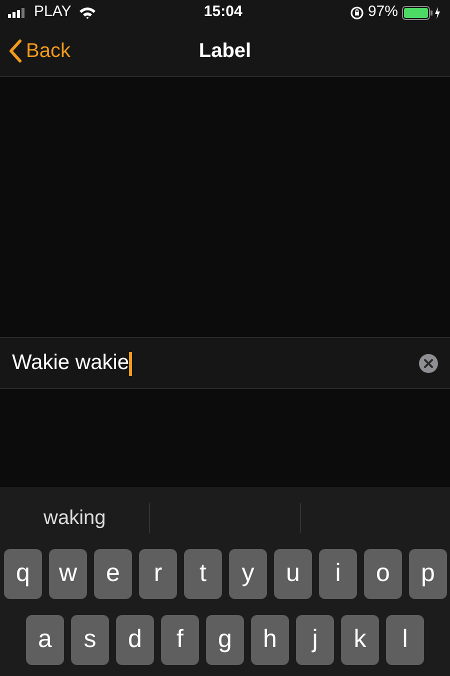 The height and width of the screenshot is (676, 450). What do you see at coordinates (35, 51) in the screenshot?
I see `back-button: Back` at bounding box center [35, 51].